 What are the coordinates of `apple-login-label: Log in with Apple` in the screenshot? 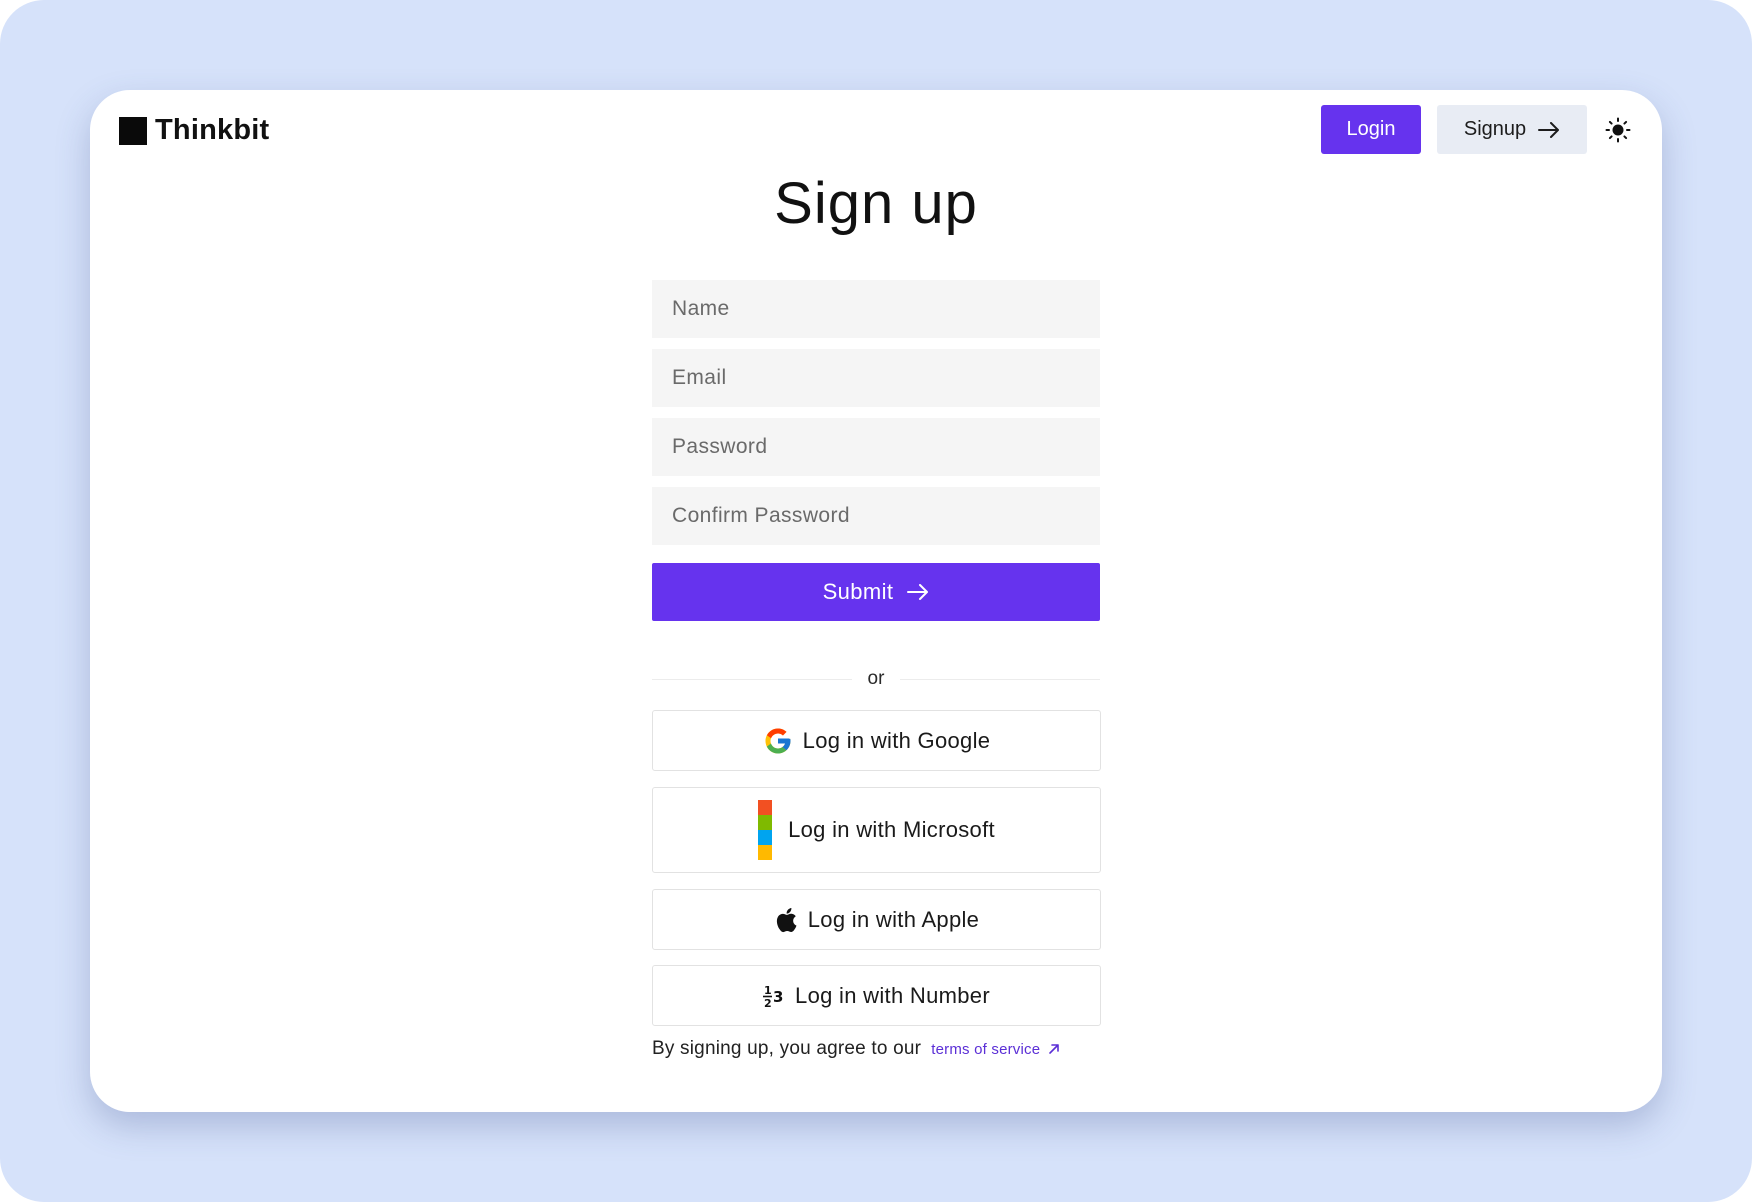 It's located at (893, 919).